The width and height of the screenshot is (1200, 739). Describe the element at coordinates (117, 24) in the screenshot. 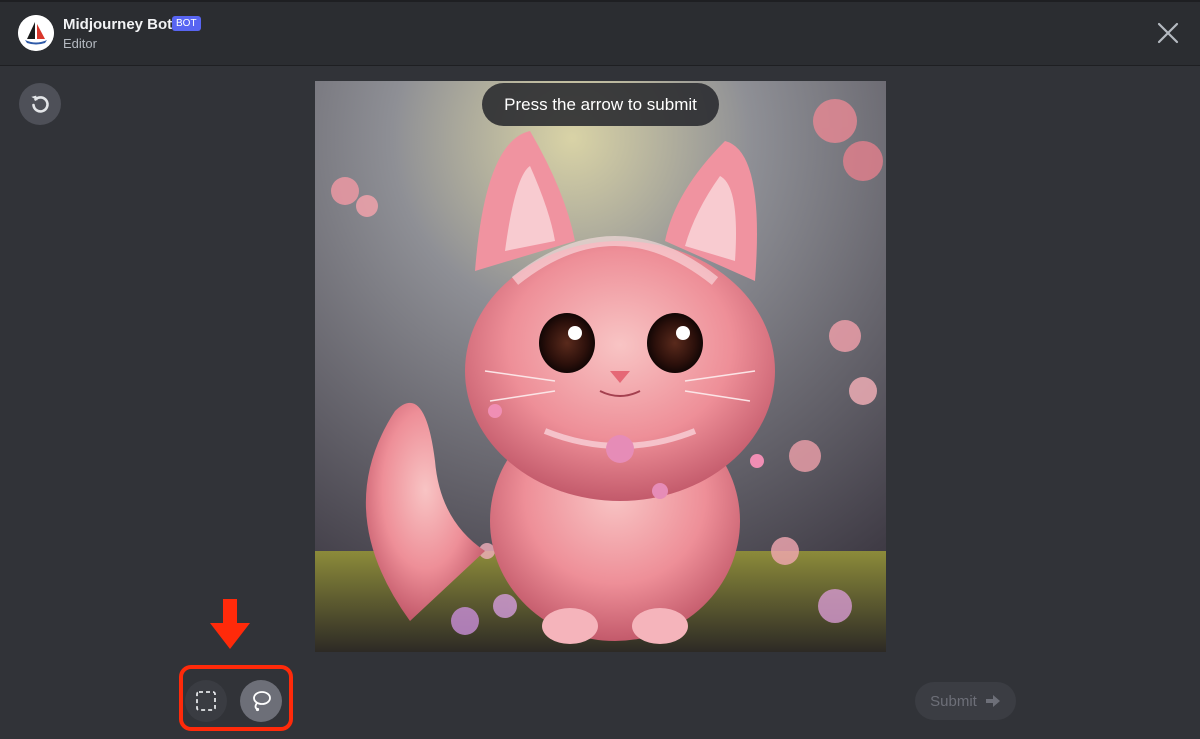

I see `bot-name: Midjourney Bot` at that location.